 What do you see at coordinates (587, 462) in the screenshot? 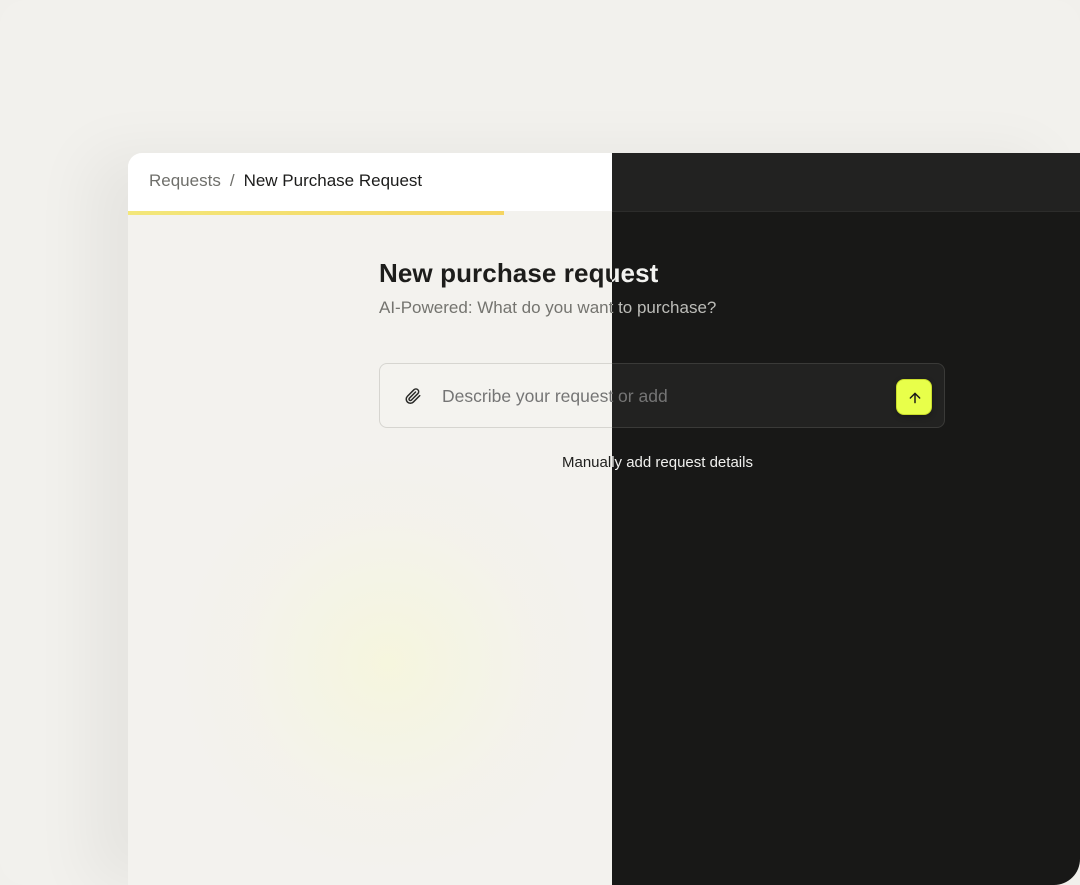
I see `manual-add-link: Manually add request details` at bounding box center [587, 462].